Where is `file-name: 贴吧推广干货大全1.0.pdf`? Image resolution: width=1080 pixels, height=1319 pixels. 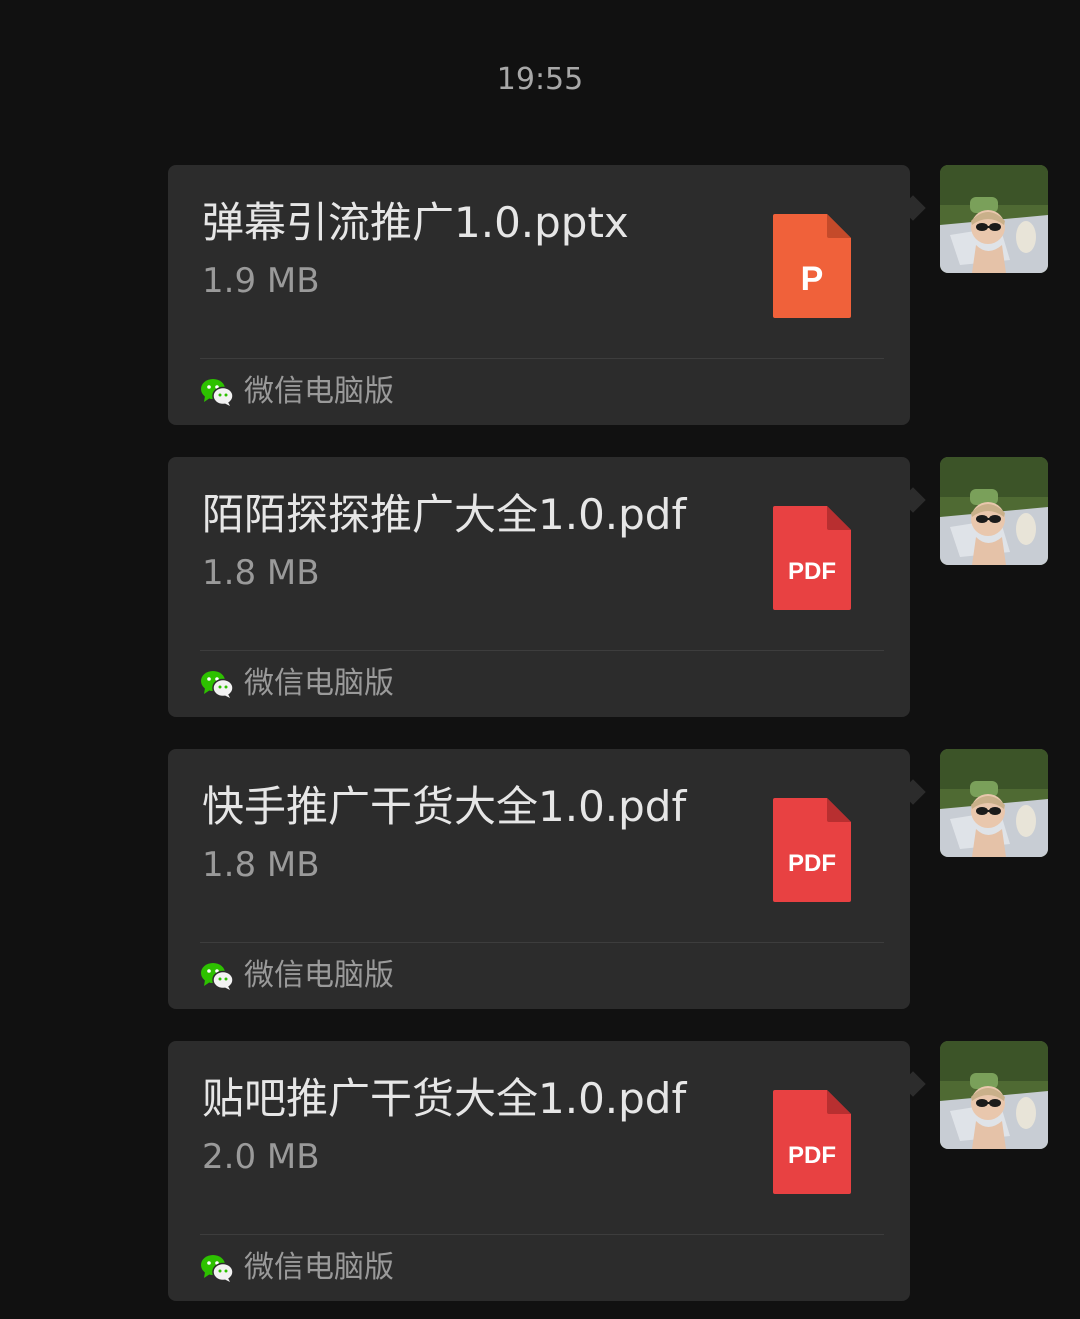
file-name: 贴吧推广干货大全1.0.pdf is located at coordinates (444, 1098).